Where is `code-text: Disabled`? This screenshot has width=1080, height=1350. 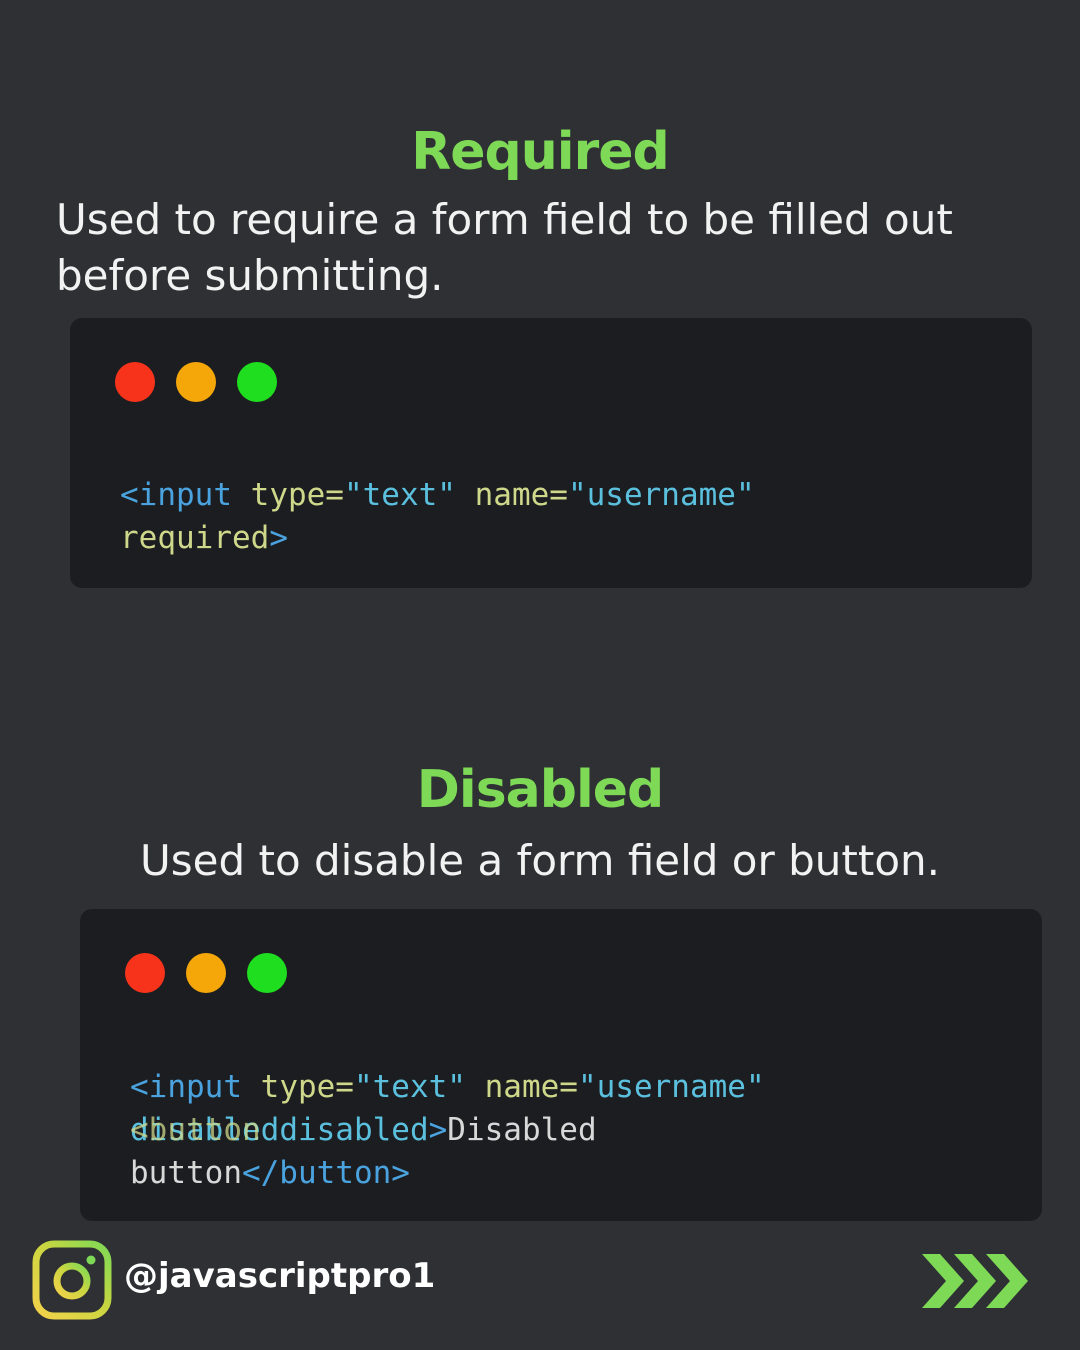 code-text: Disabled is located at coordinates (522, 1130).